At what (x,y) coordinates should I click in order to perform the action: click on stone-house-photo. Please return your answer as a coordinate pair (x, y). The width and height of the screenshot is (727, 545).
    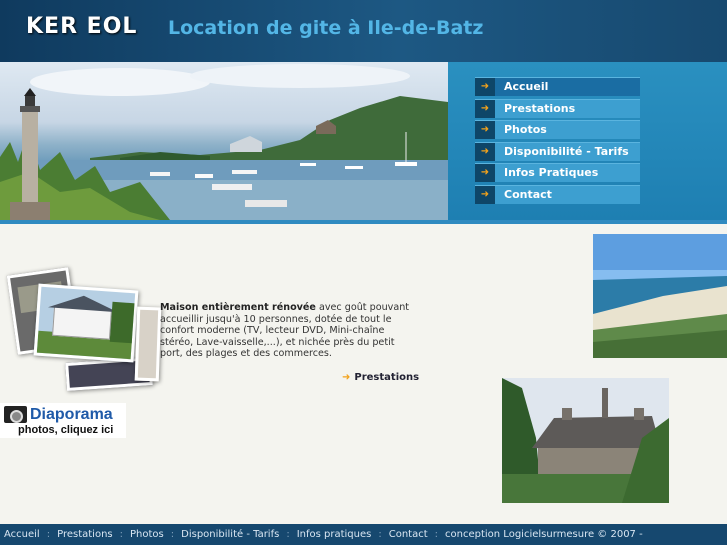
    Looking at the image, I should click on (585, 440).